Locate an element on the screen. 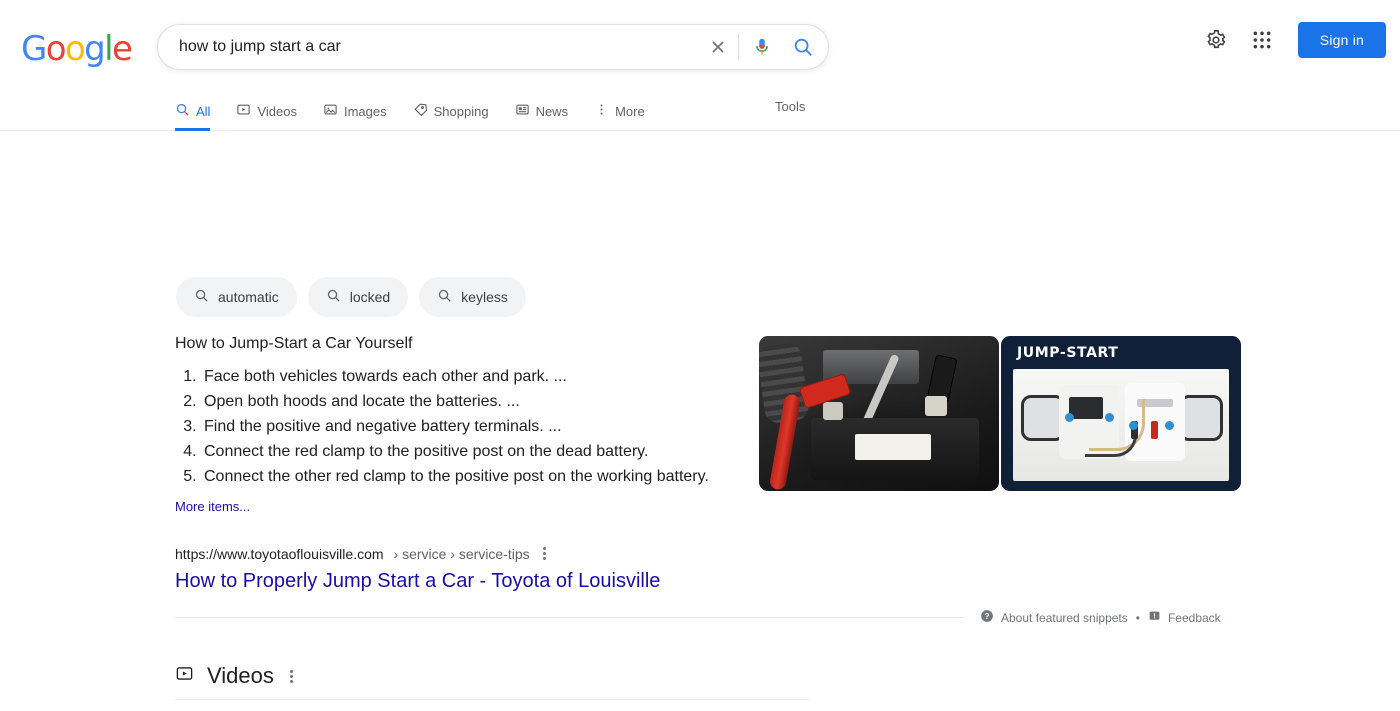  tab-all: All is located at coordinates (199, 111).